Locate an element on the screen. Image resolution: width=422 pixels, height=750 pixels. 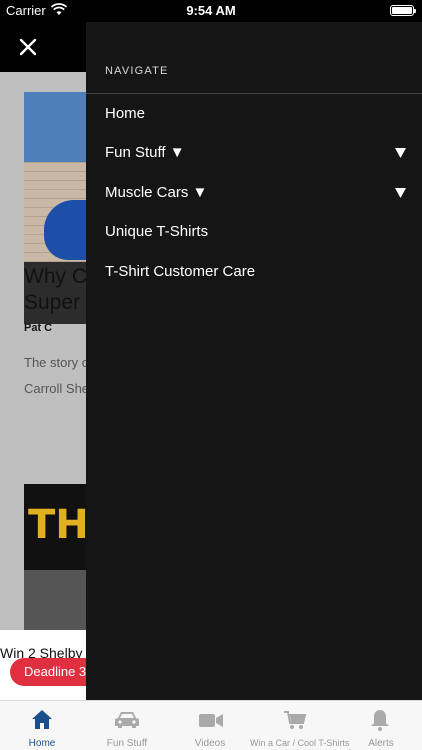
nav-item-home: Home is located at coordinates (254, 115).